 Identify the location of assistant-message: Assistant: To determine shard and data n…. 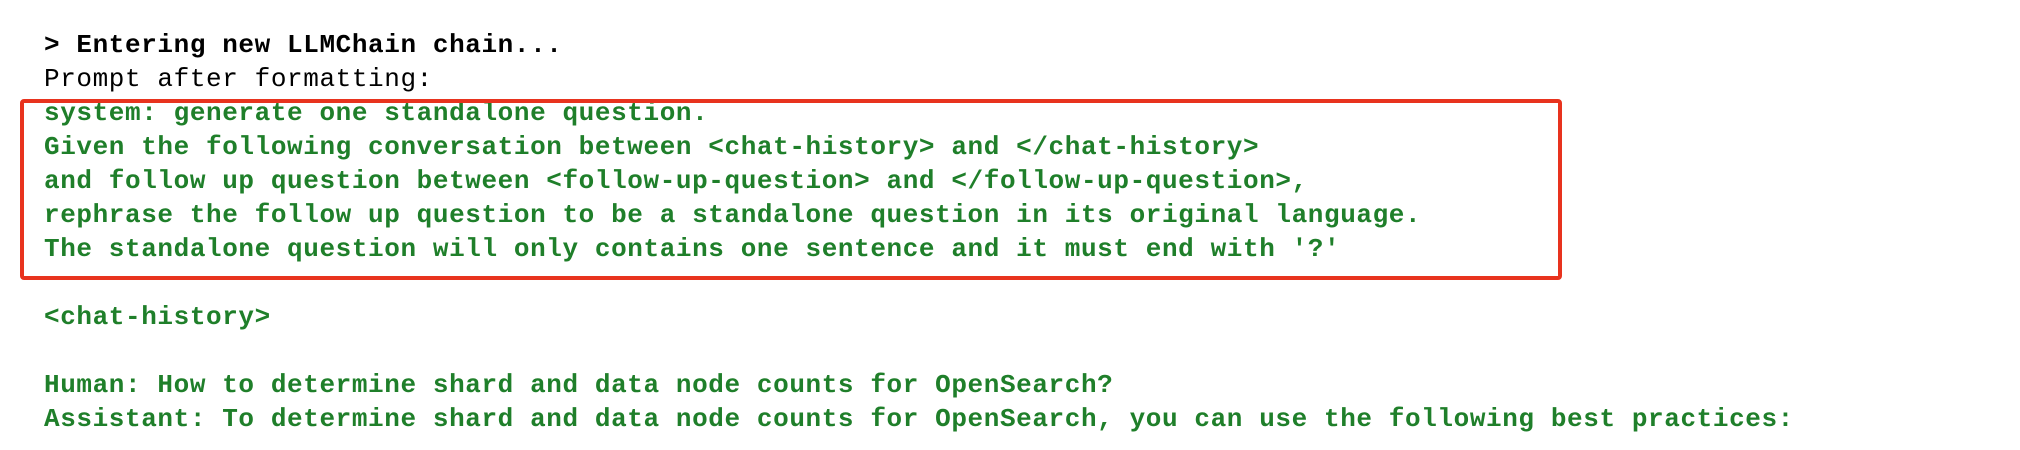
(919, 419).